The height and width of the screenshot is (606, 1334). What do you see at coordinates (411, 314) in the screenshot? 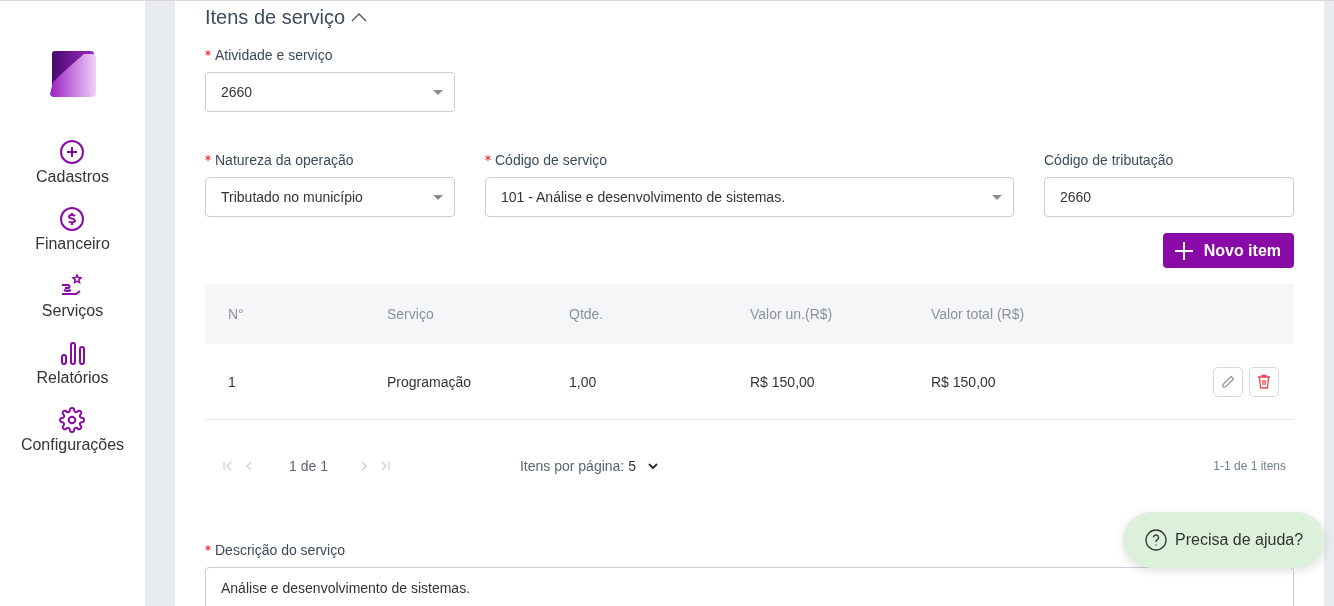
I see `column-header: Serviço` at bounding box center [411, 314].